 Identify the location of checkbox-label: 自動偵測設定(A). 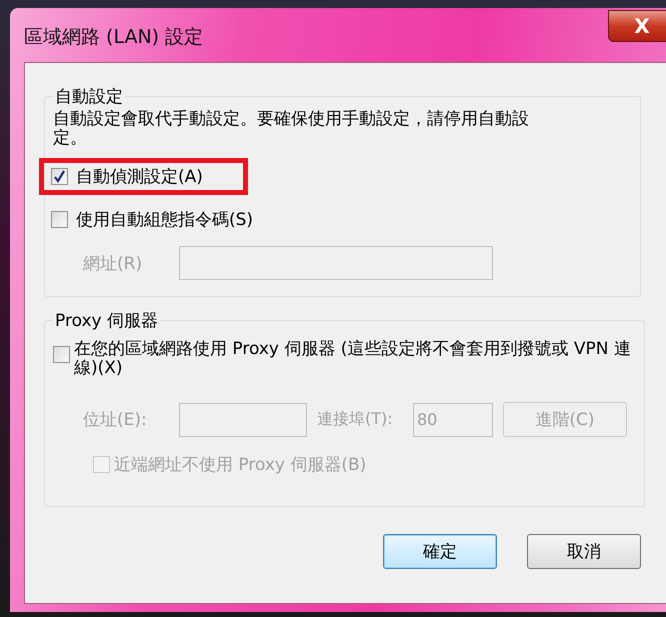
(139, 176).